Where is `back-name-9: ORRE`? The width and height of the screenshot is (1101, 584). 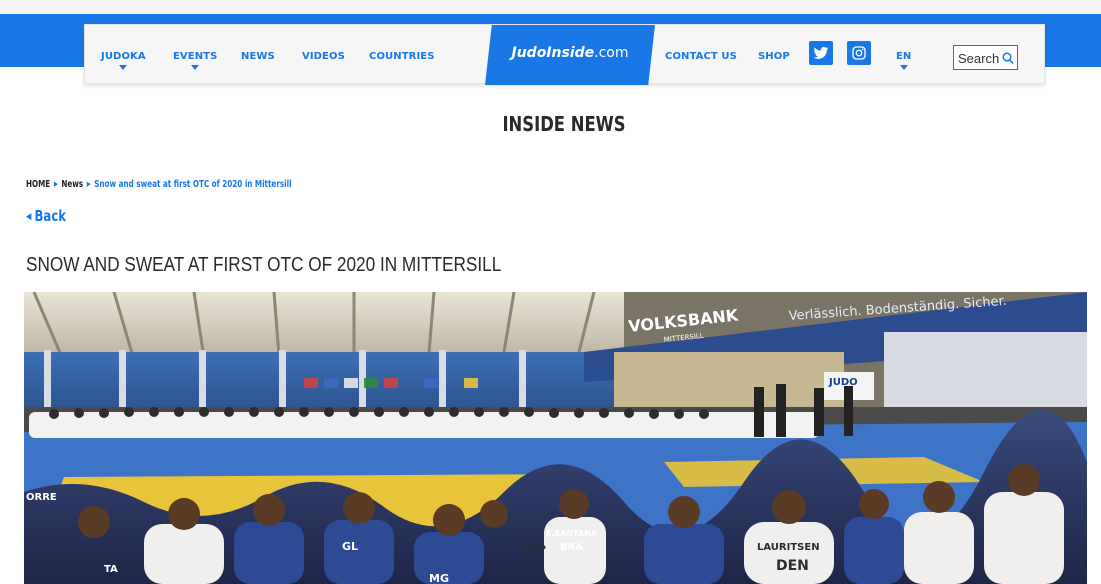 back-name-9: ORRE is located at coordinates (41, 497).